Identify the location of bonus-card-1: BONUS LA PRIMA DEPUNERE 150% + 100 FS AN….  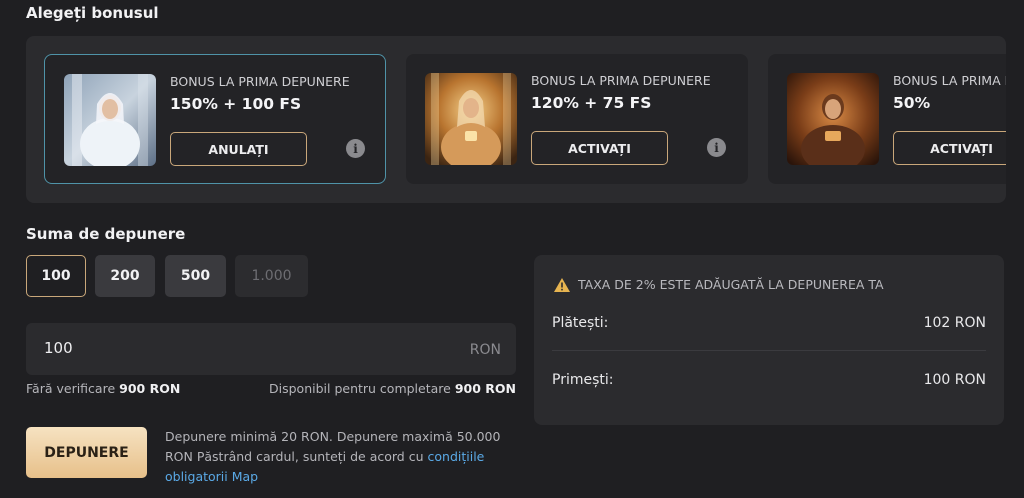
(215, 119).